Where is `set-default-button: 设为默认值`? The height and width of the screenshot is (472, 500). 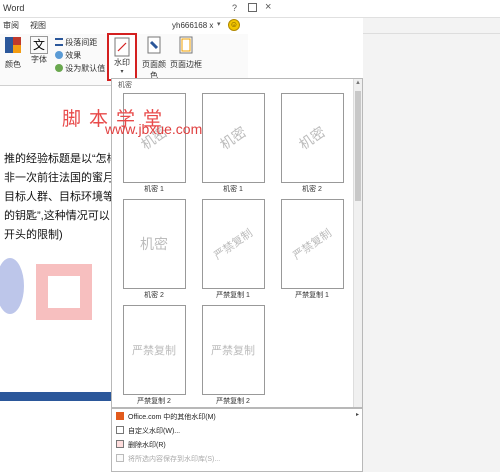
set-default-button: 设为默认值 is located at coordinates (80, 68).